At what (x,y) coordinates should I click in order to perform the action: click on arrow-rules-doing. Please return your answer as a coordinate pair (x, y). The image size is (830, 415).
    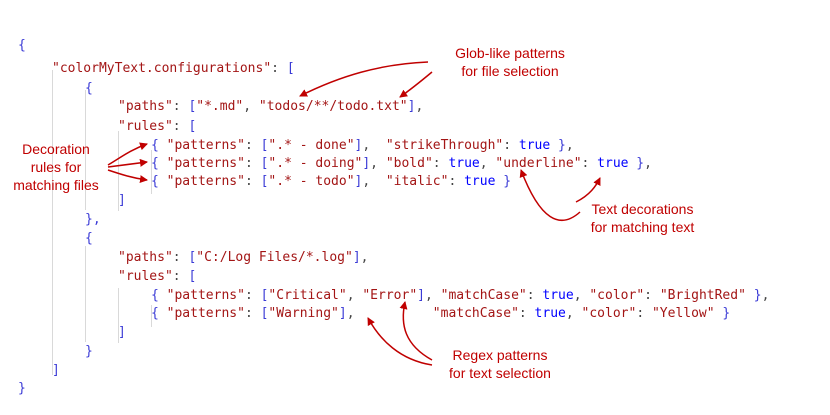
    Looking at the image, I should click on (127, 163).